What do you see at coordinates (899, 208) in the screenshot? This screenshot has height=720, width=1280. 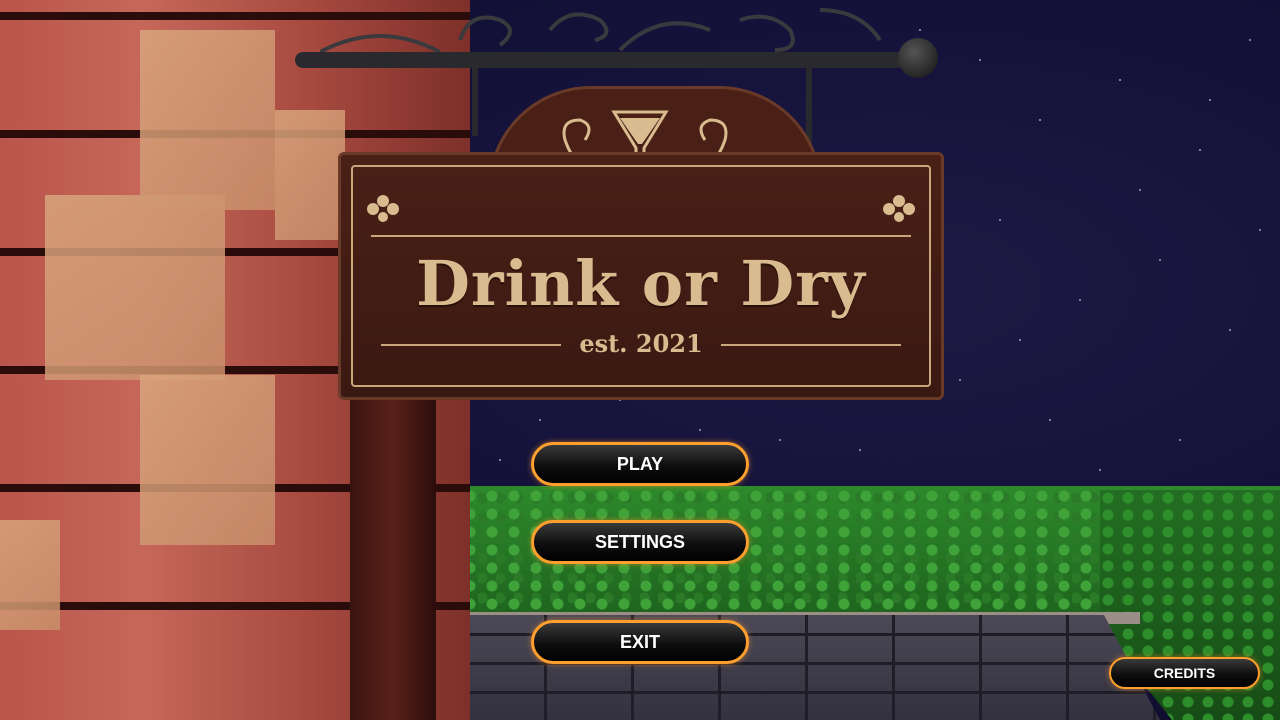 I see `flower-right-icon` at bounding box center [899, 208].